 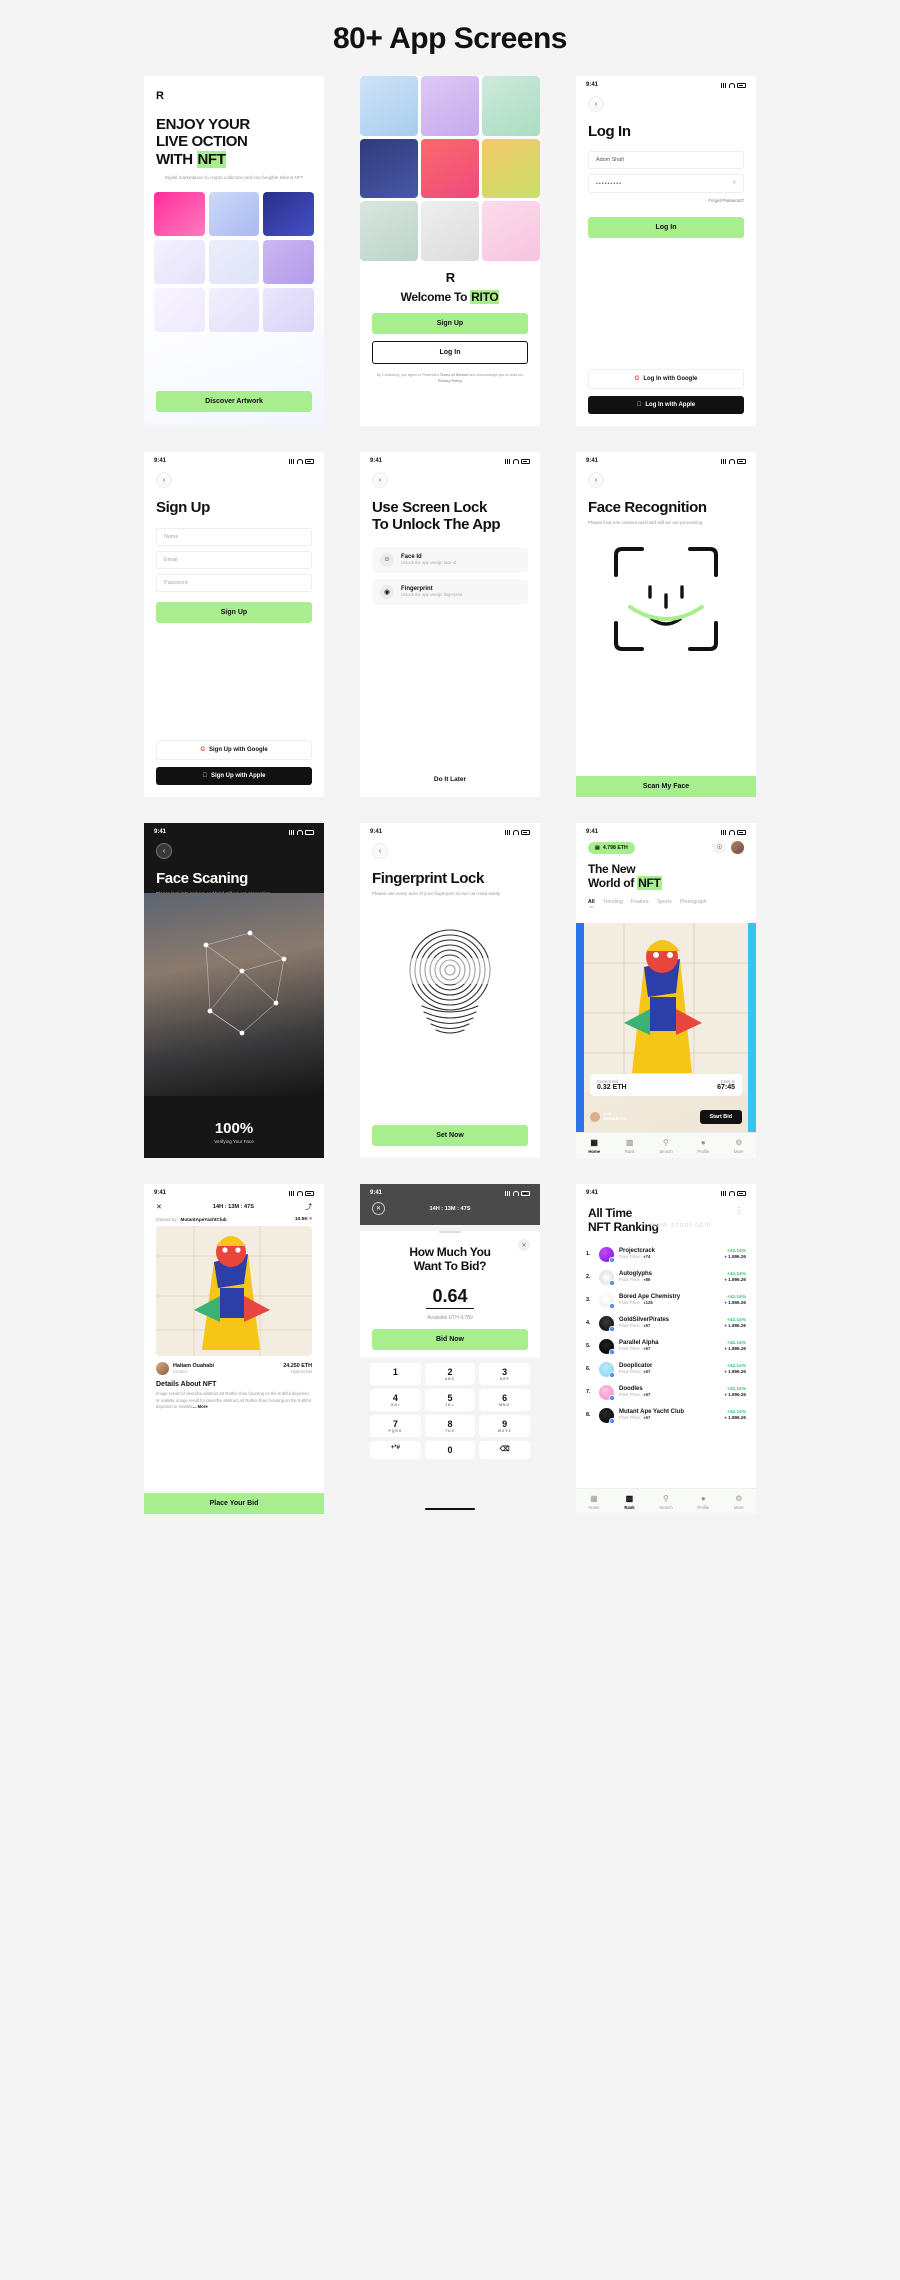 What do you see at coordinates (234, 560) in the screenshot?
I see `email-input: Email` at bounding box center [234, 560].